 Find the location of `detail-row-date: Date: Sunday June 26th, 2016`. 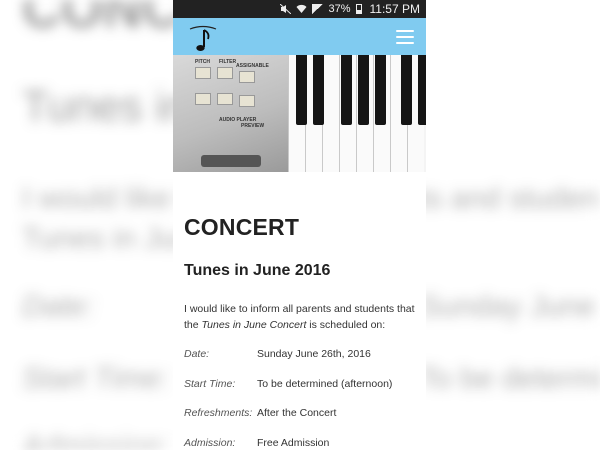

detail-row-date: Date: Sunday June 26th, 2016 is located at coordinates (299, 363).